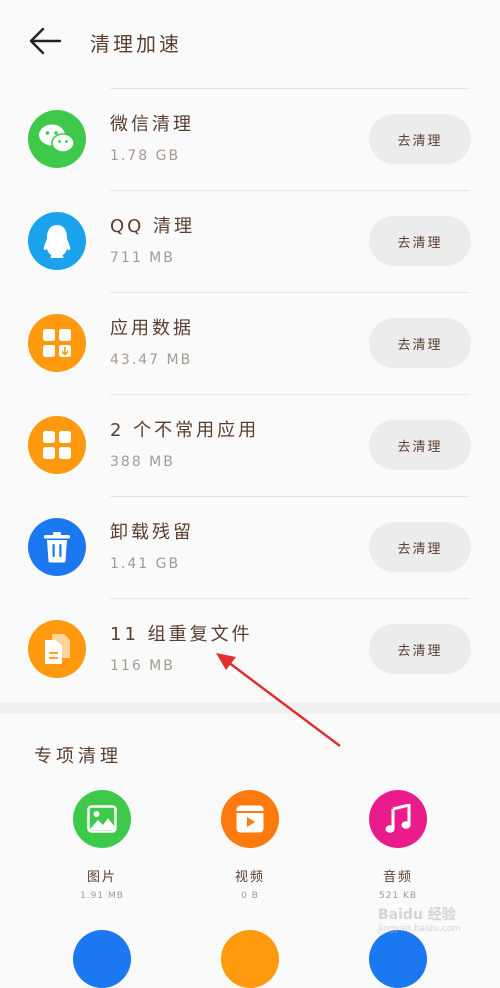  What do you see at coordinates (101, 877) in the screenshot?
I see `special-item-label: 图片` at bounding box center [101, 877].